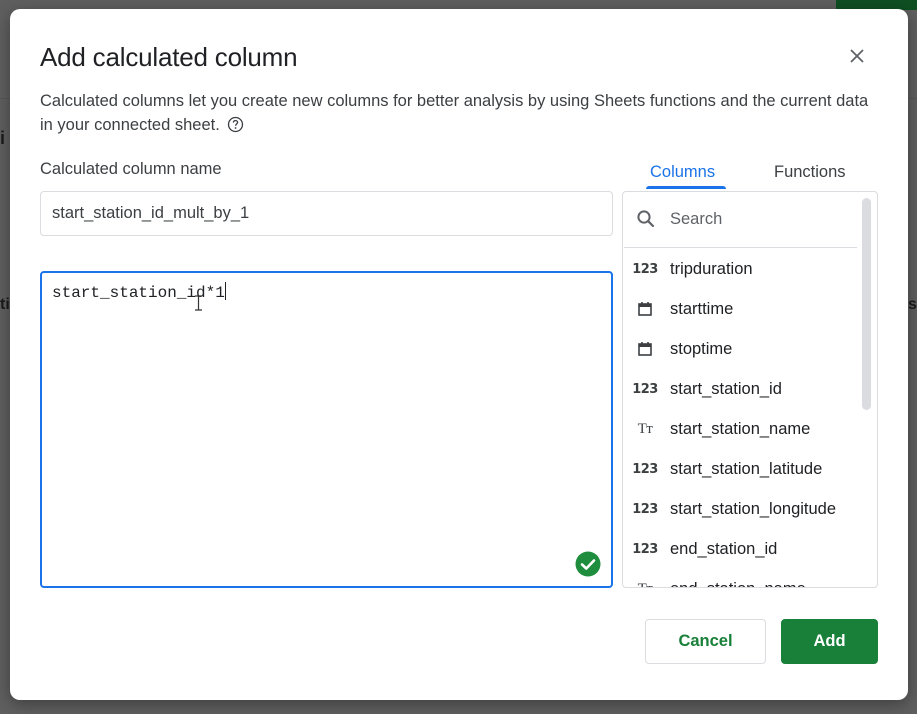 The image size is (917, 714). I want to click on cancel-button: Cancel, so click(705, 641).